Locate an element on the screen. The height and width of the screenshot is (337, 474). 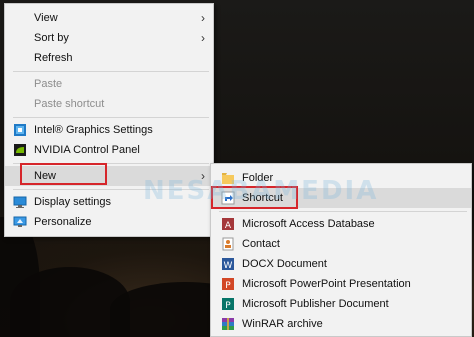
submenu-item-access-database: A Microsoft Access Database is located at coordinates (341, 224).